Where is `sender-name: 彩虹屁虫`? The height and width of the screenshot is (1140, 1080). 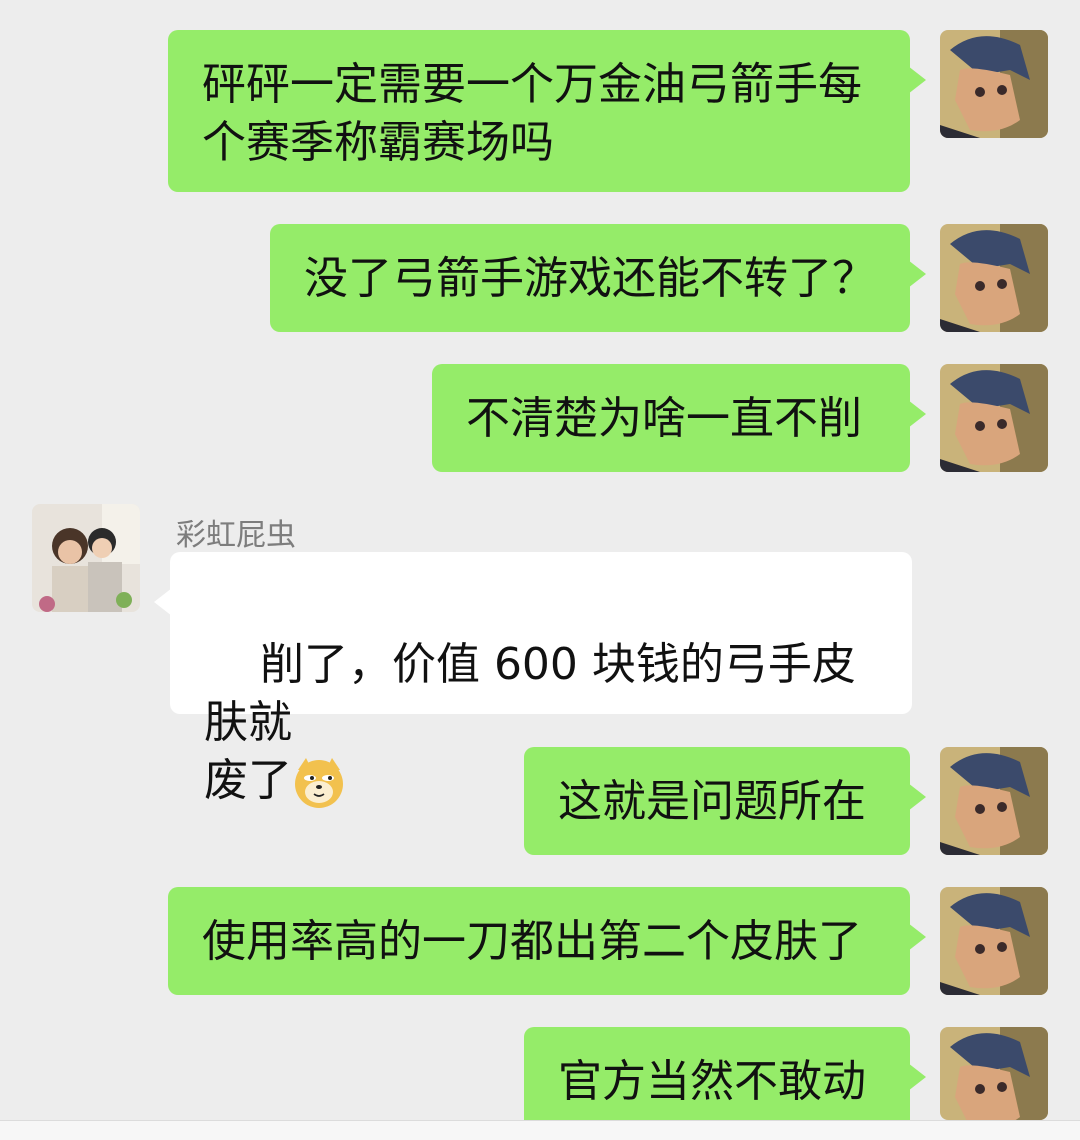
sender-name: 彩虹屁虫 is located at coordinates (236, 535).